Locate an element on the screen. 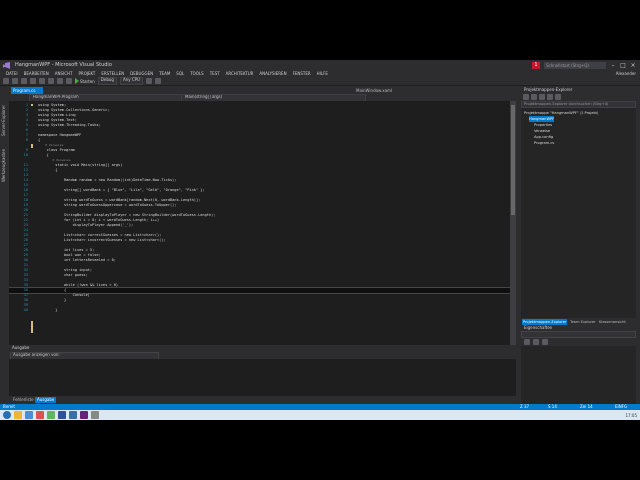  media-player-icon is located at coordinates (40, 415).